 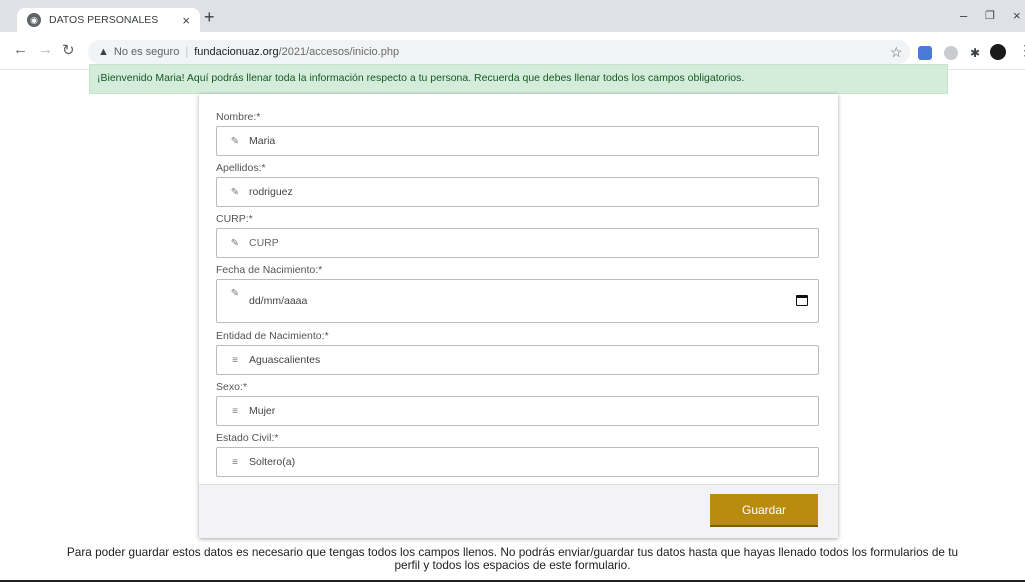 What do you see at coordinates (896, 52) in the screenshot?
I see `bookmark-star-icon: ☆` at bounding box center [896, 52].